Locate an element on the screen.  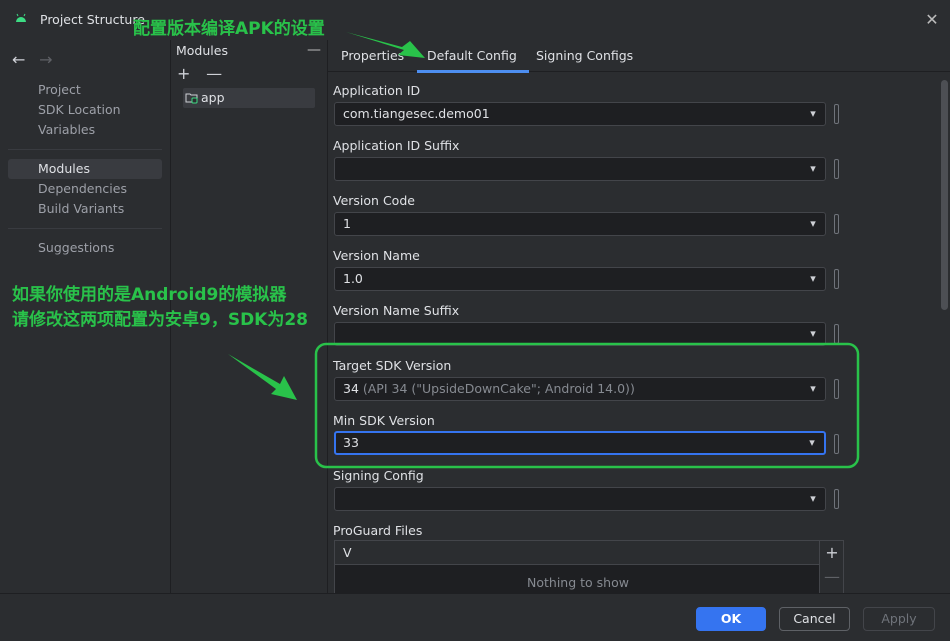
window-title: Project Structure is located at coordinates (92, 19).